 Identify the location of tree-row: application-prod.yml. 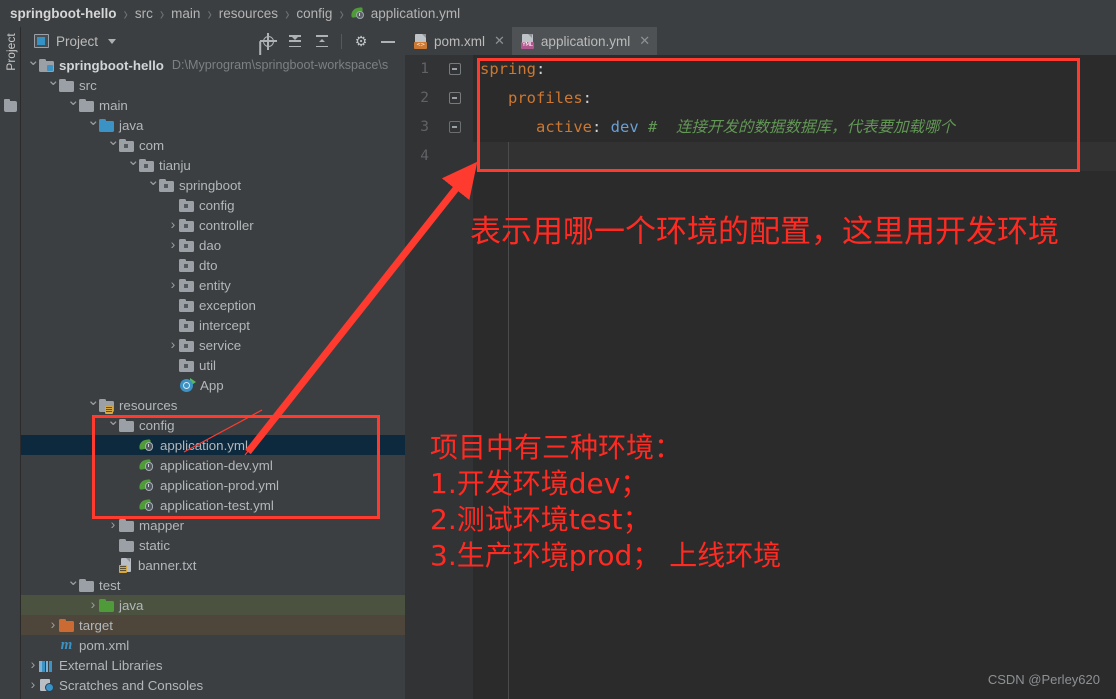
(213, 485).